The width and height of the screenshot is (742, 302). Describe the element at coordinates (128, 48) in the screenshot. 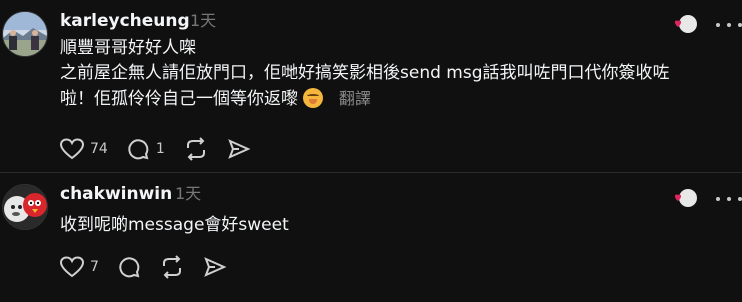

I see `text-line: 順豐哥哥好好人㗎` at that location.